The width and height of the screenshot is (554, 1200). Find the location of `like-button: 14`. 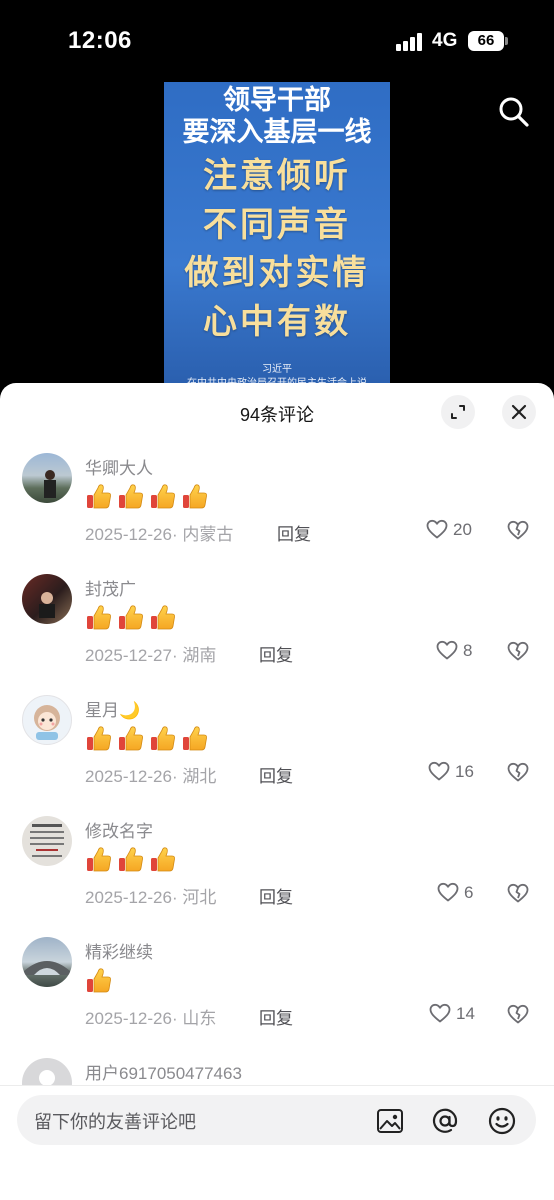

like-button: 14 is located at coordinates (463, 1014).